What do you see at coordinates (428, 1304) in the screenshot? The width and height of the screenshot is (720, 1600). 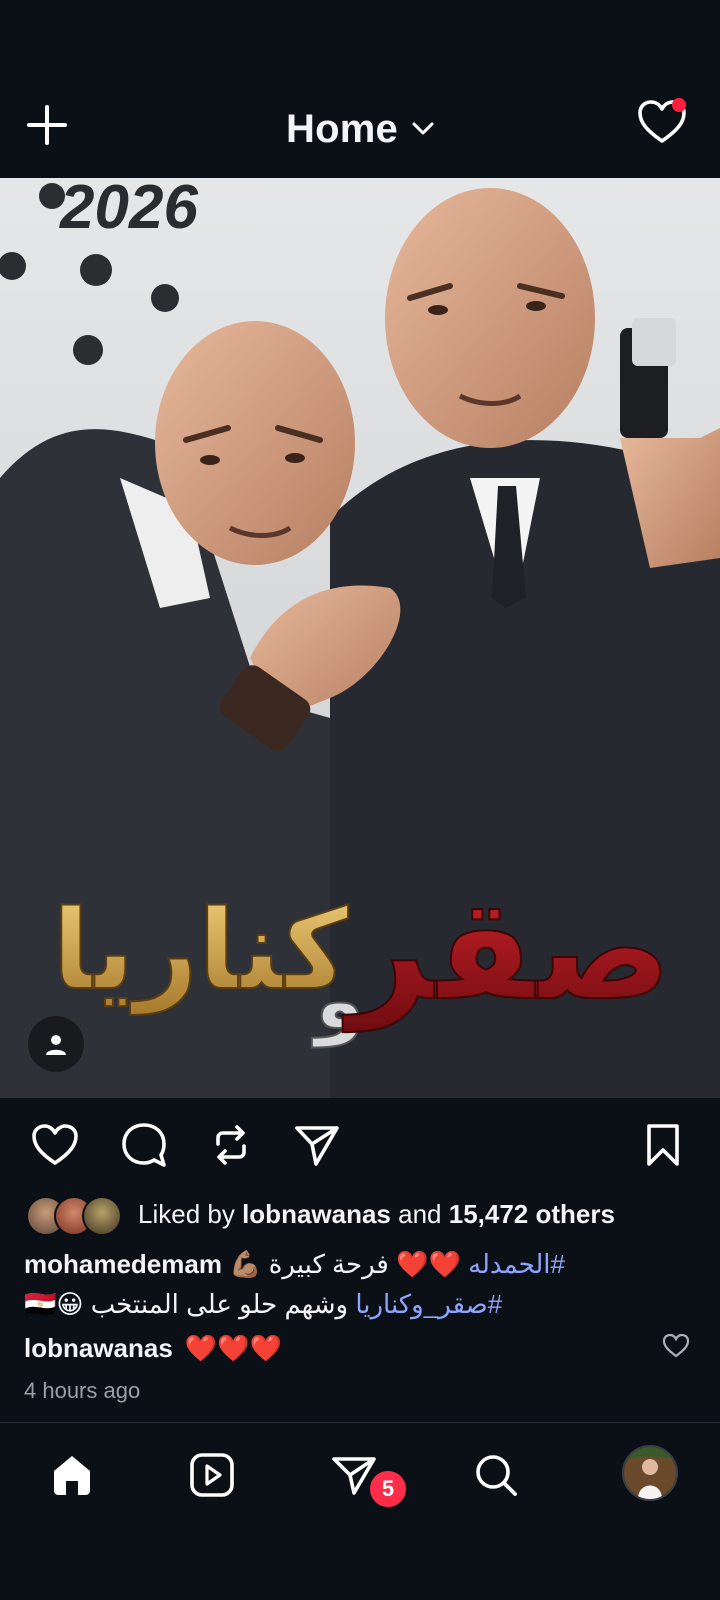 I see `caption-hashtag-2: #صقر_وكناريا` at bounding box center [428, 1304].